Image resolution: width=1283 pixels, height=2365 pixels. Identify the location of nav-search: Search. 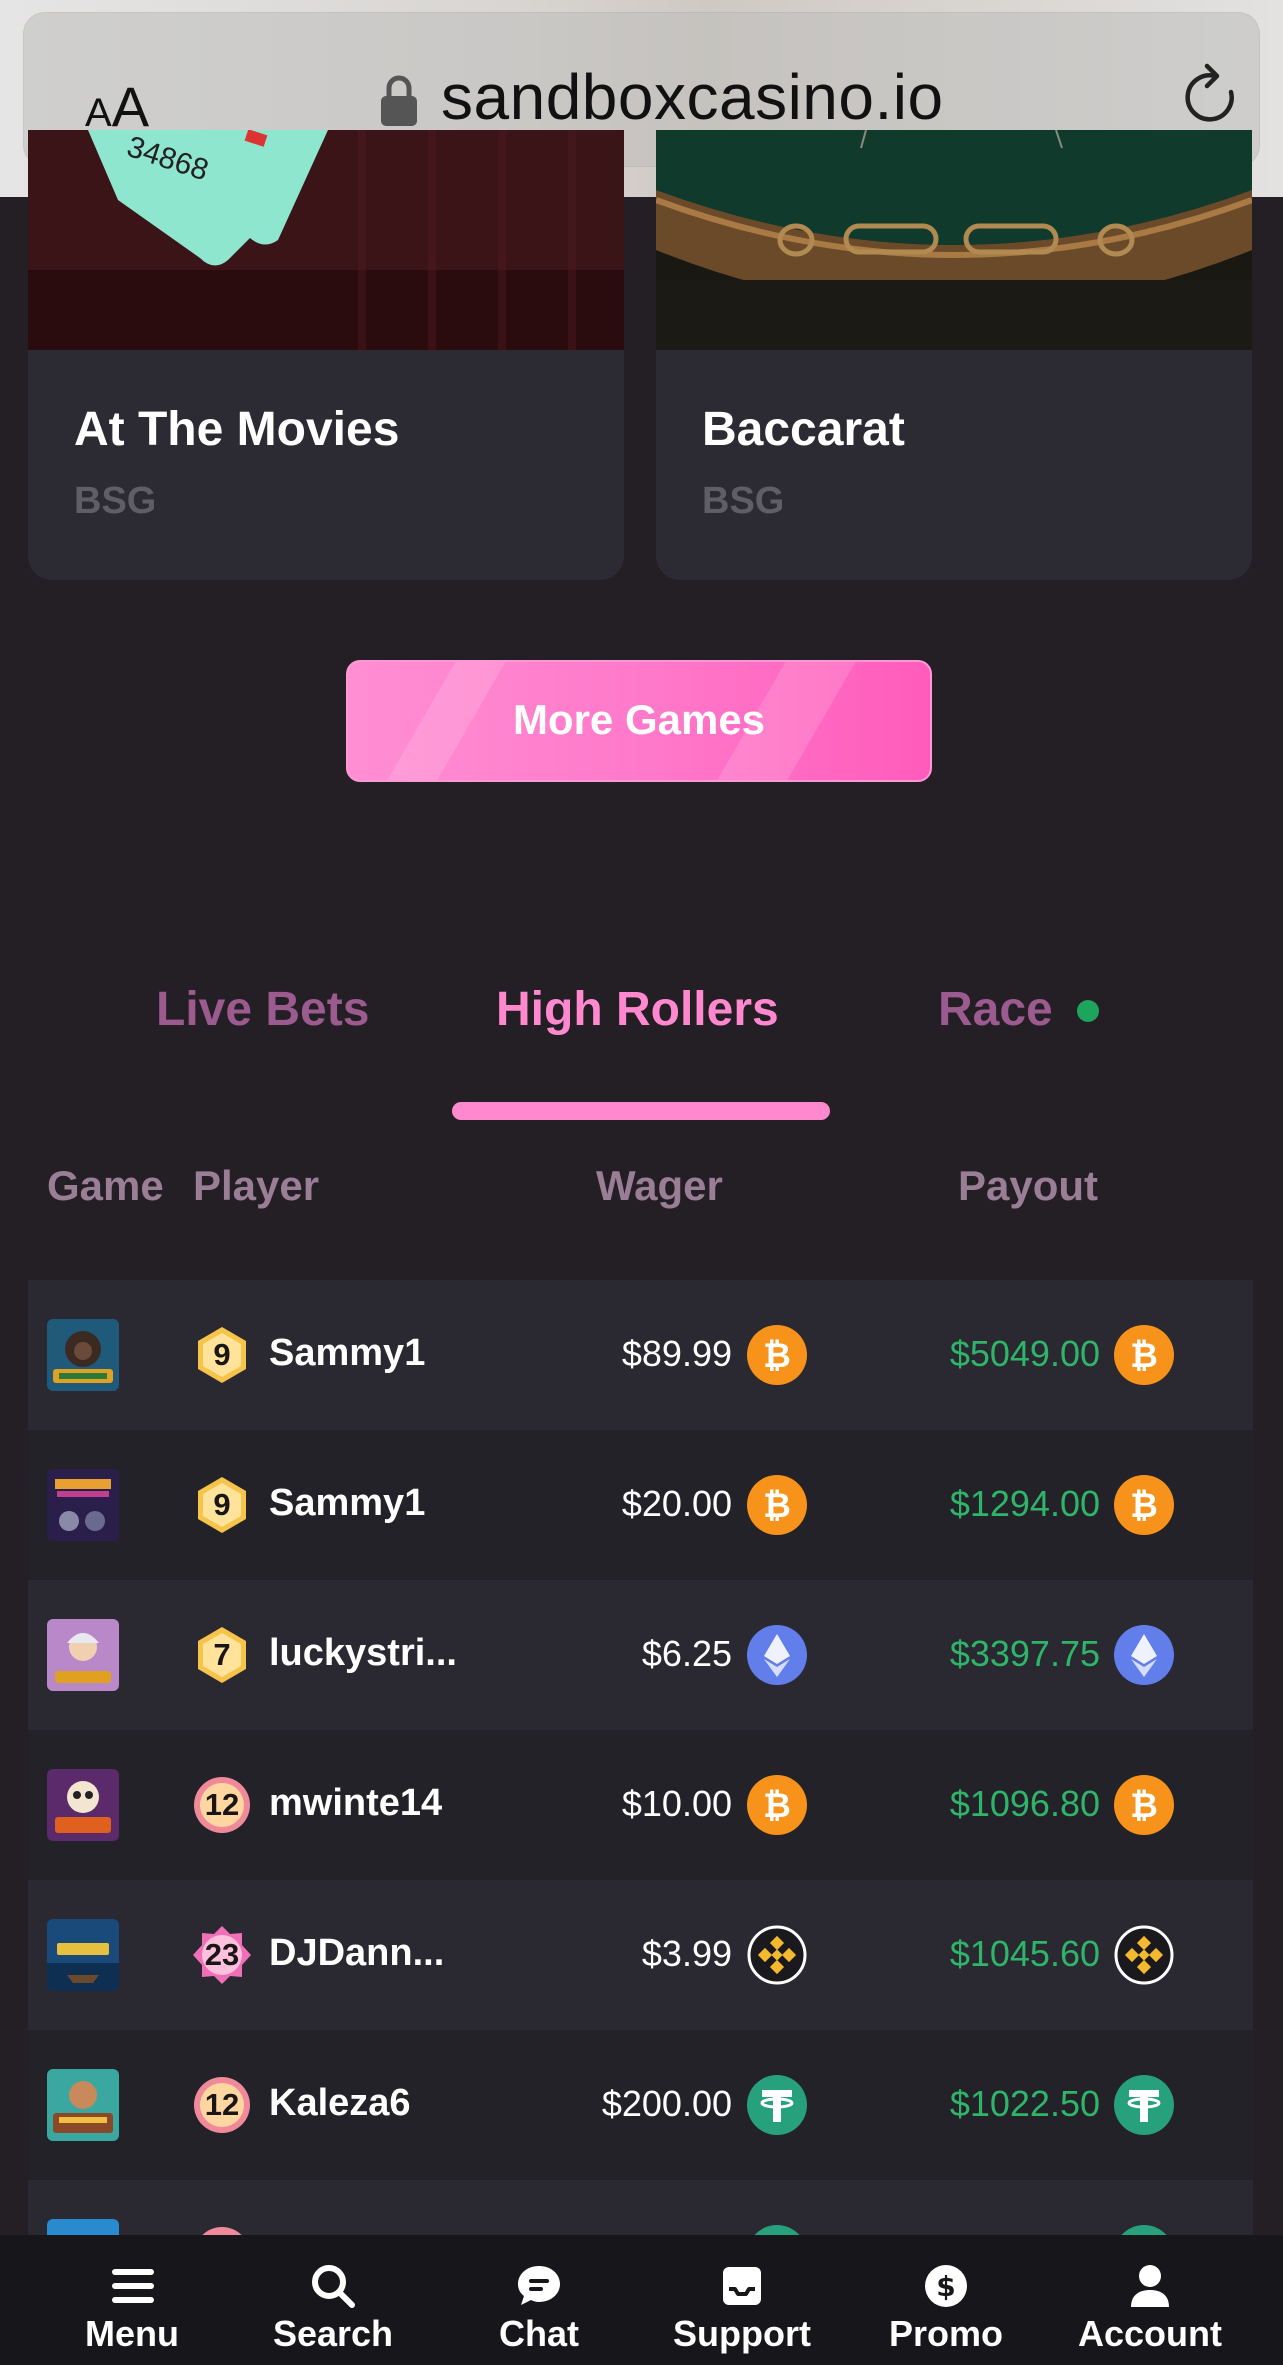
(333, 2300).